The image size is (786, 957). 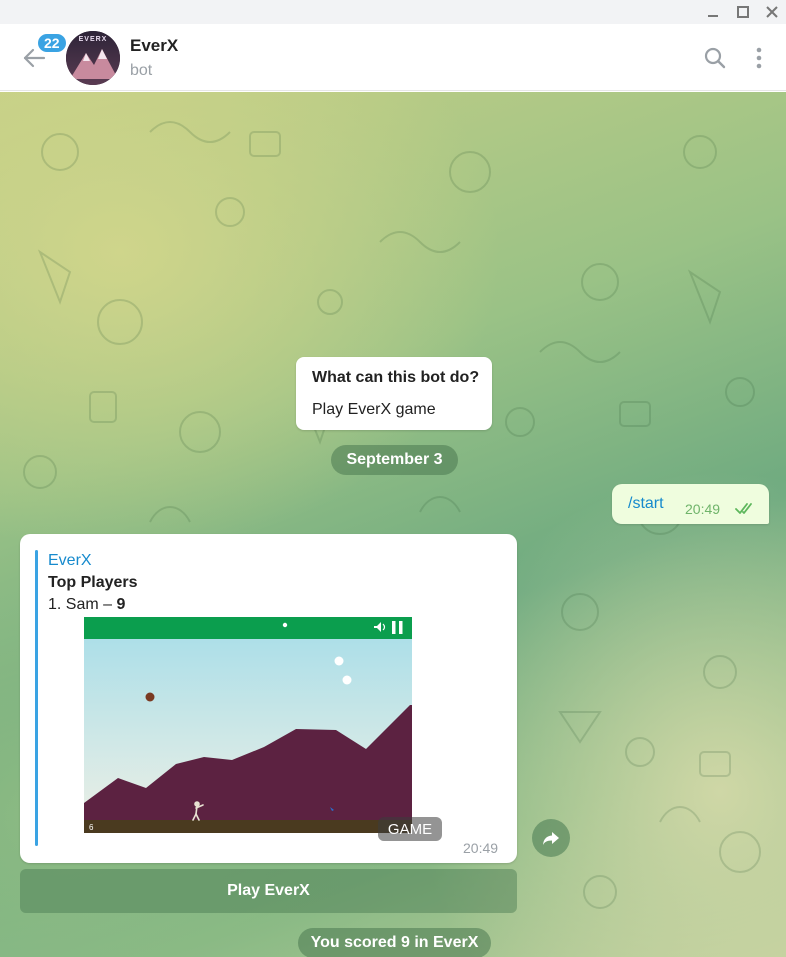 What do you see at coordinates (393, 57) in the screenshot?
I see `chat-header: 22 EVERX EverX bot` at bounding box center [393, 57].